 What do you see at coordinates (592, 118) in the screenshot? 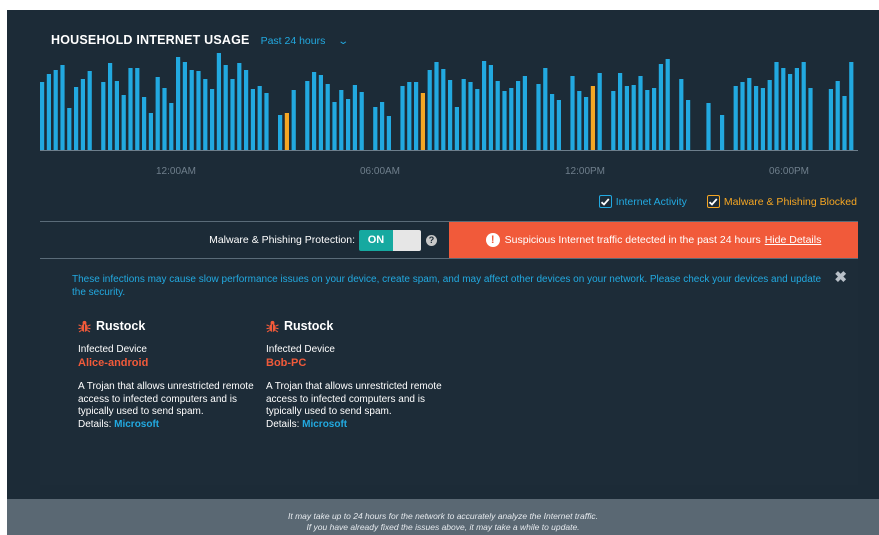
I see `malware-bar` at bounding box center [592, 118].